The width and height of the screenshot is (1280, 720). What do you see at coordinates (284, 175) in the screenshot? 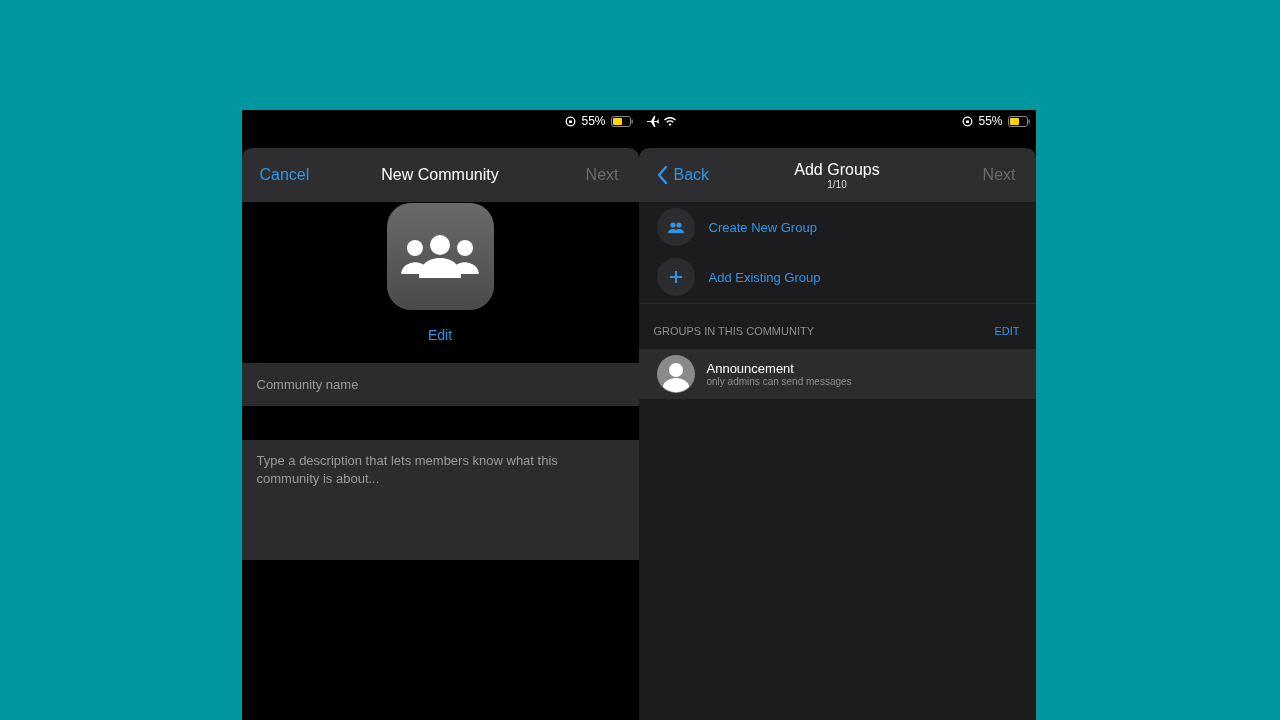
I see `cancel-button: Cancel` at bounding box center [284, 175].